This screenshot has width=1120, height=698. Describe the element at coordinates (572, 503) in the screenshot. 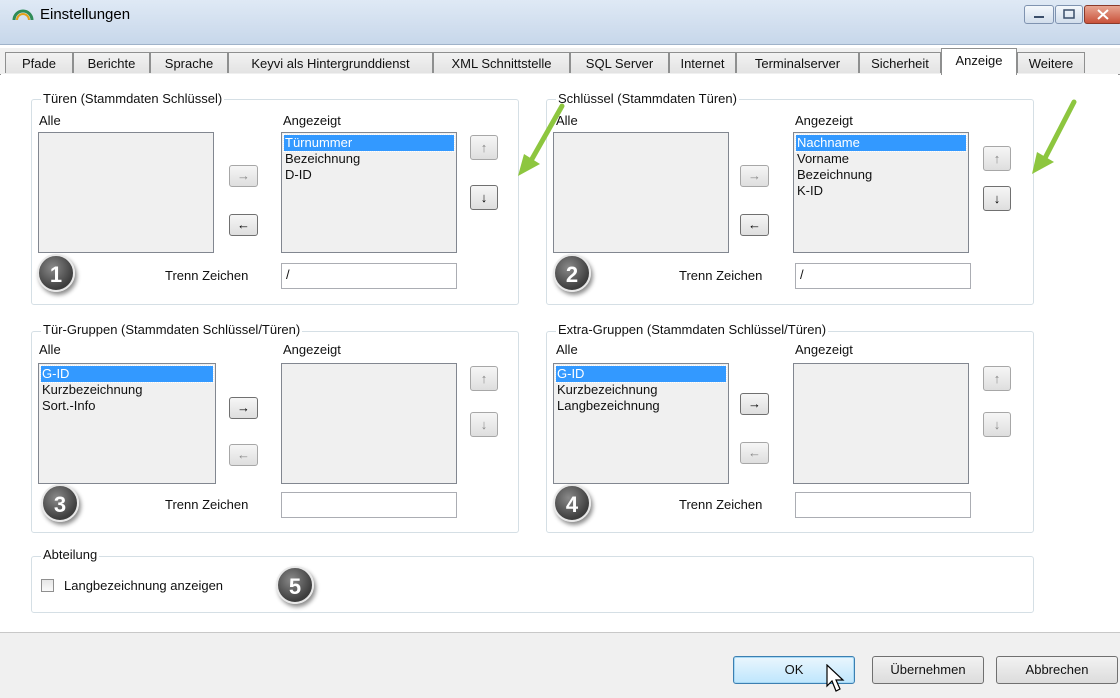

I see `callout-badge: 4` at that location.